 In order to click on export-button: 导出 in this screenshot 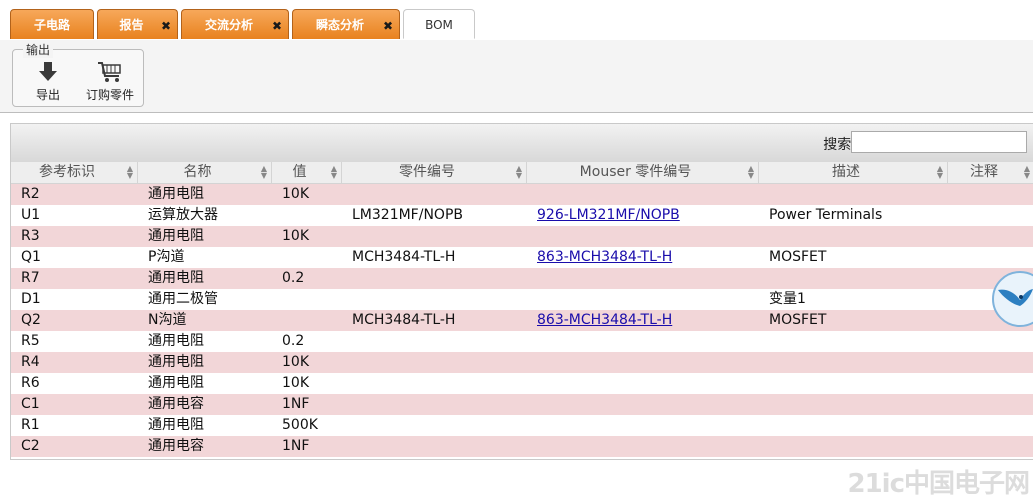, I will do `click(48, 81)`.